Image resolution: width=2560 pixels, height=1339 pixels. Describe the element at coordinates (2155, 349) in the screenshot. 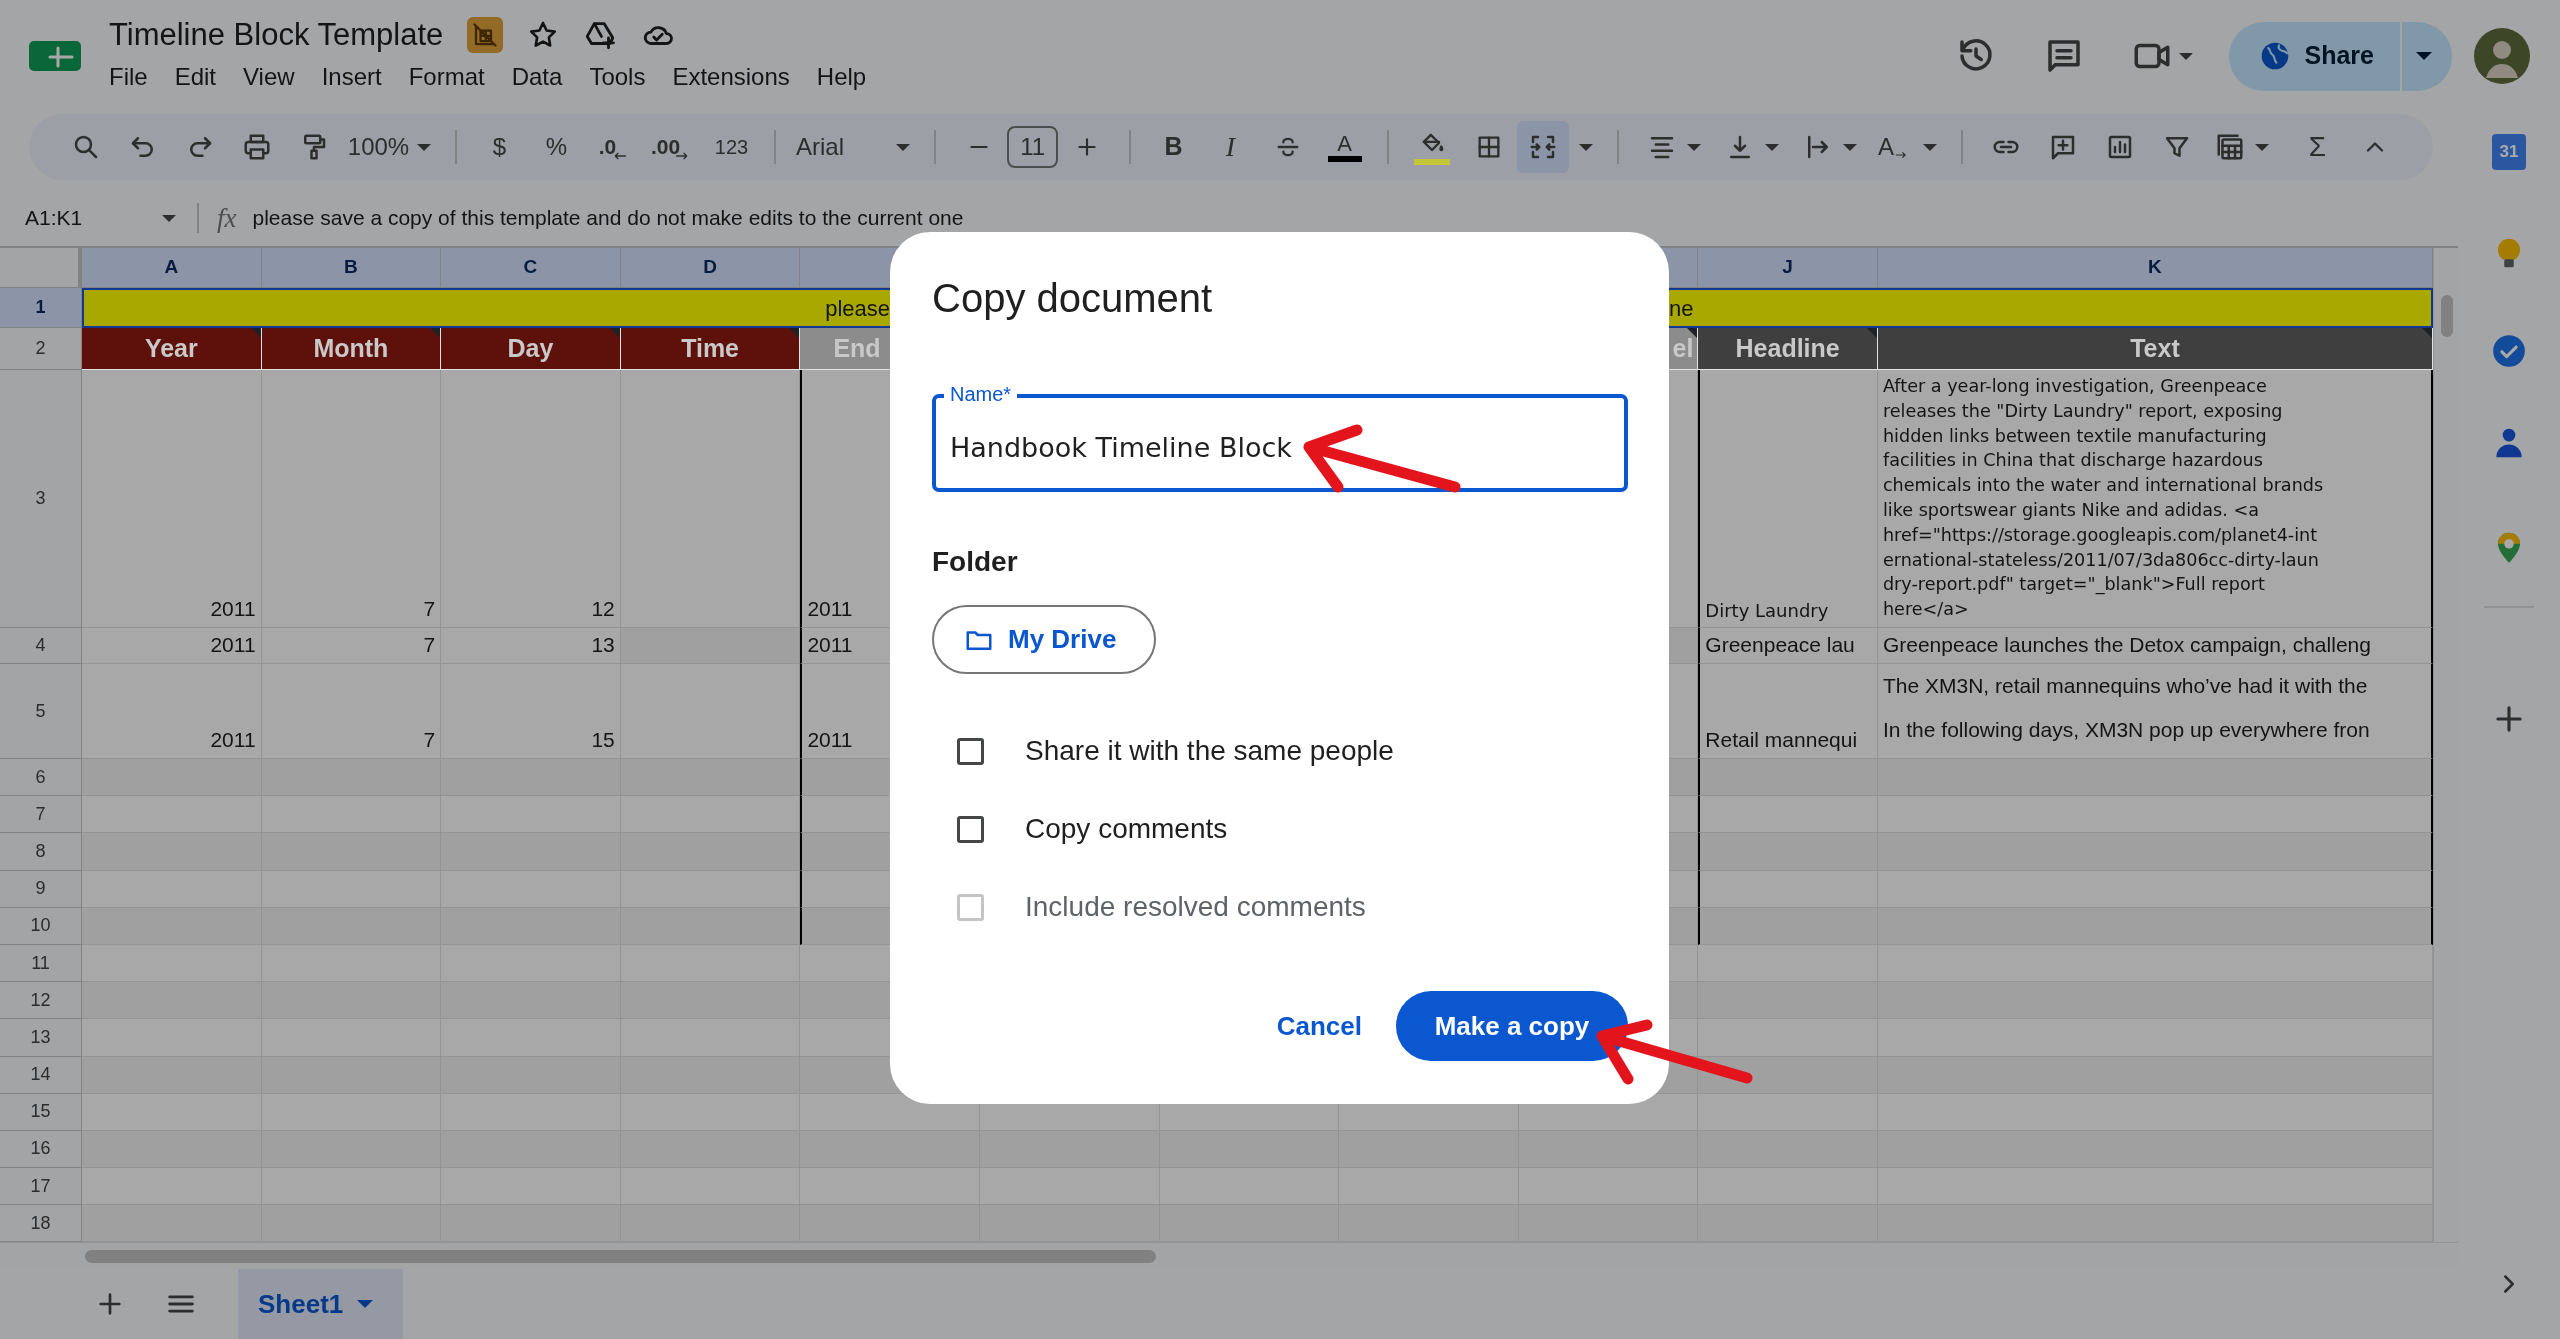

I see `header-cell: Text` at that location.